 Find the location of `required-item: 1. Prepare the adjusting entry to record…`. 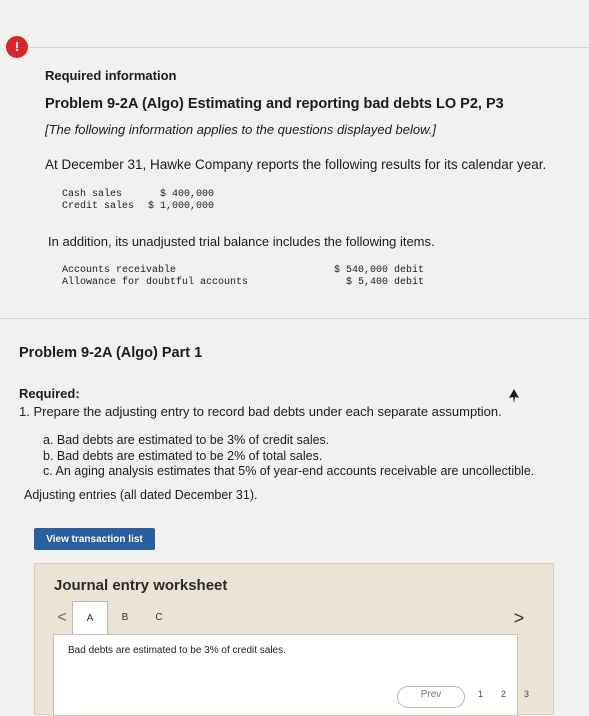

required-item: 1. Prepare the adjusting entry to record… is located at coordinates (260, 411).